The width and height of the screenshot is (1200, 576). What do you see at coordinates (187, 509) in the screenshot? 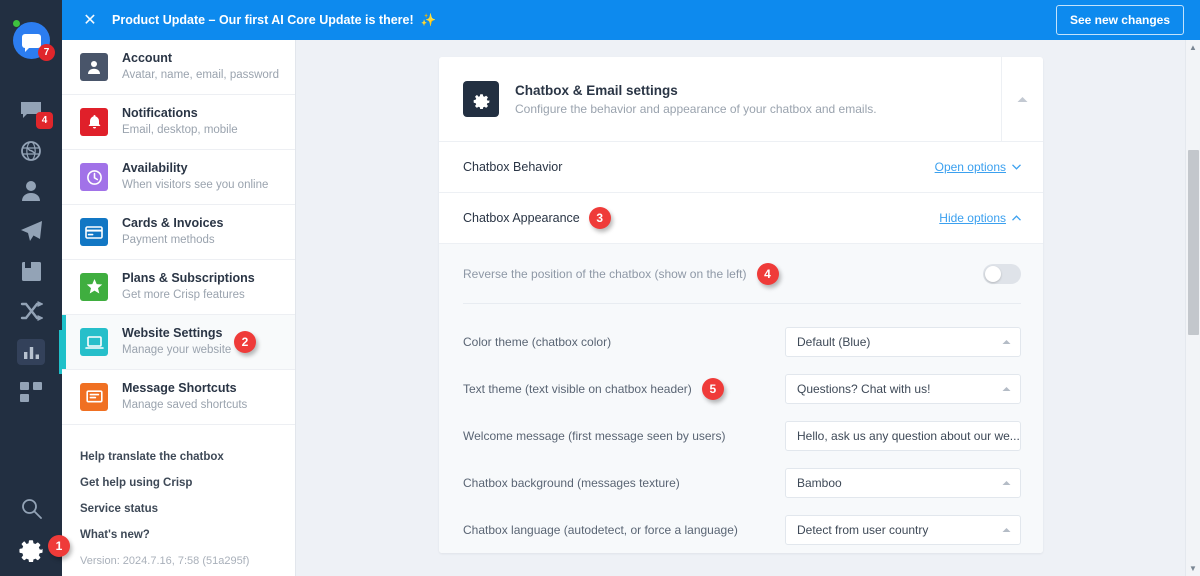
I see `link-service-status: Service status` at bounding box center [187, 509].